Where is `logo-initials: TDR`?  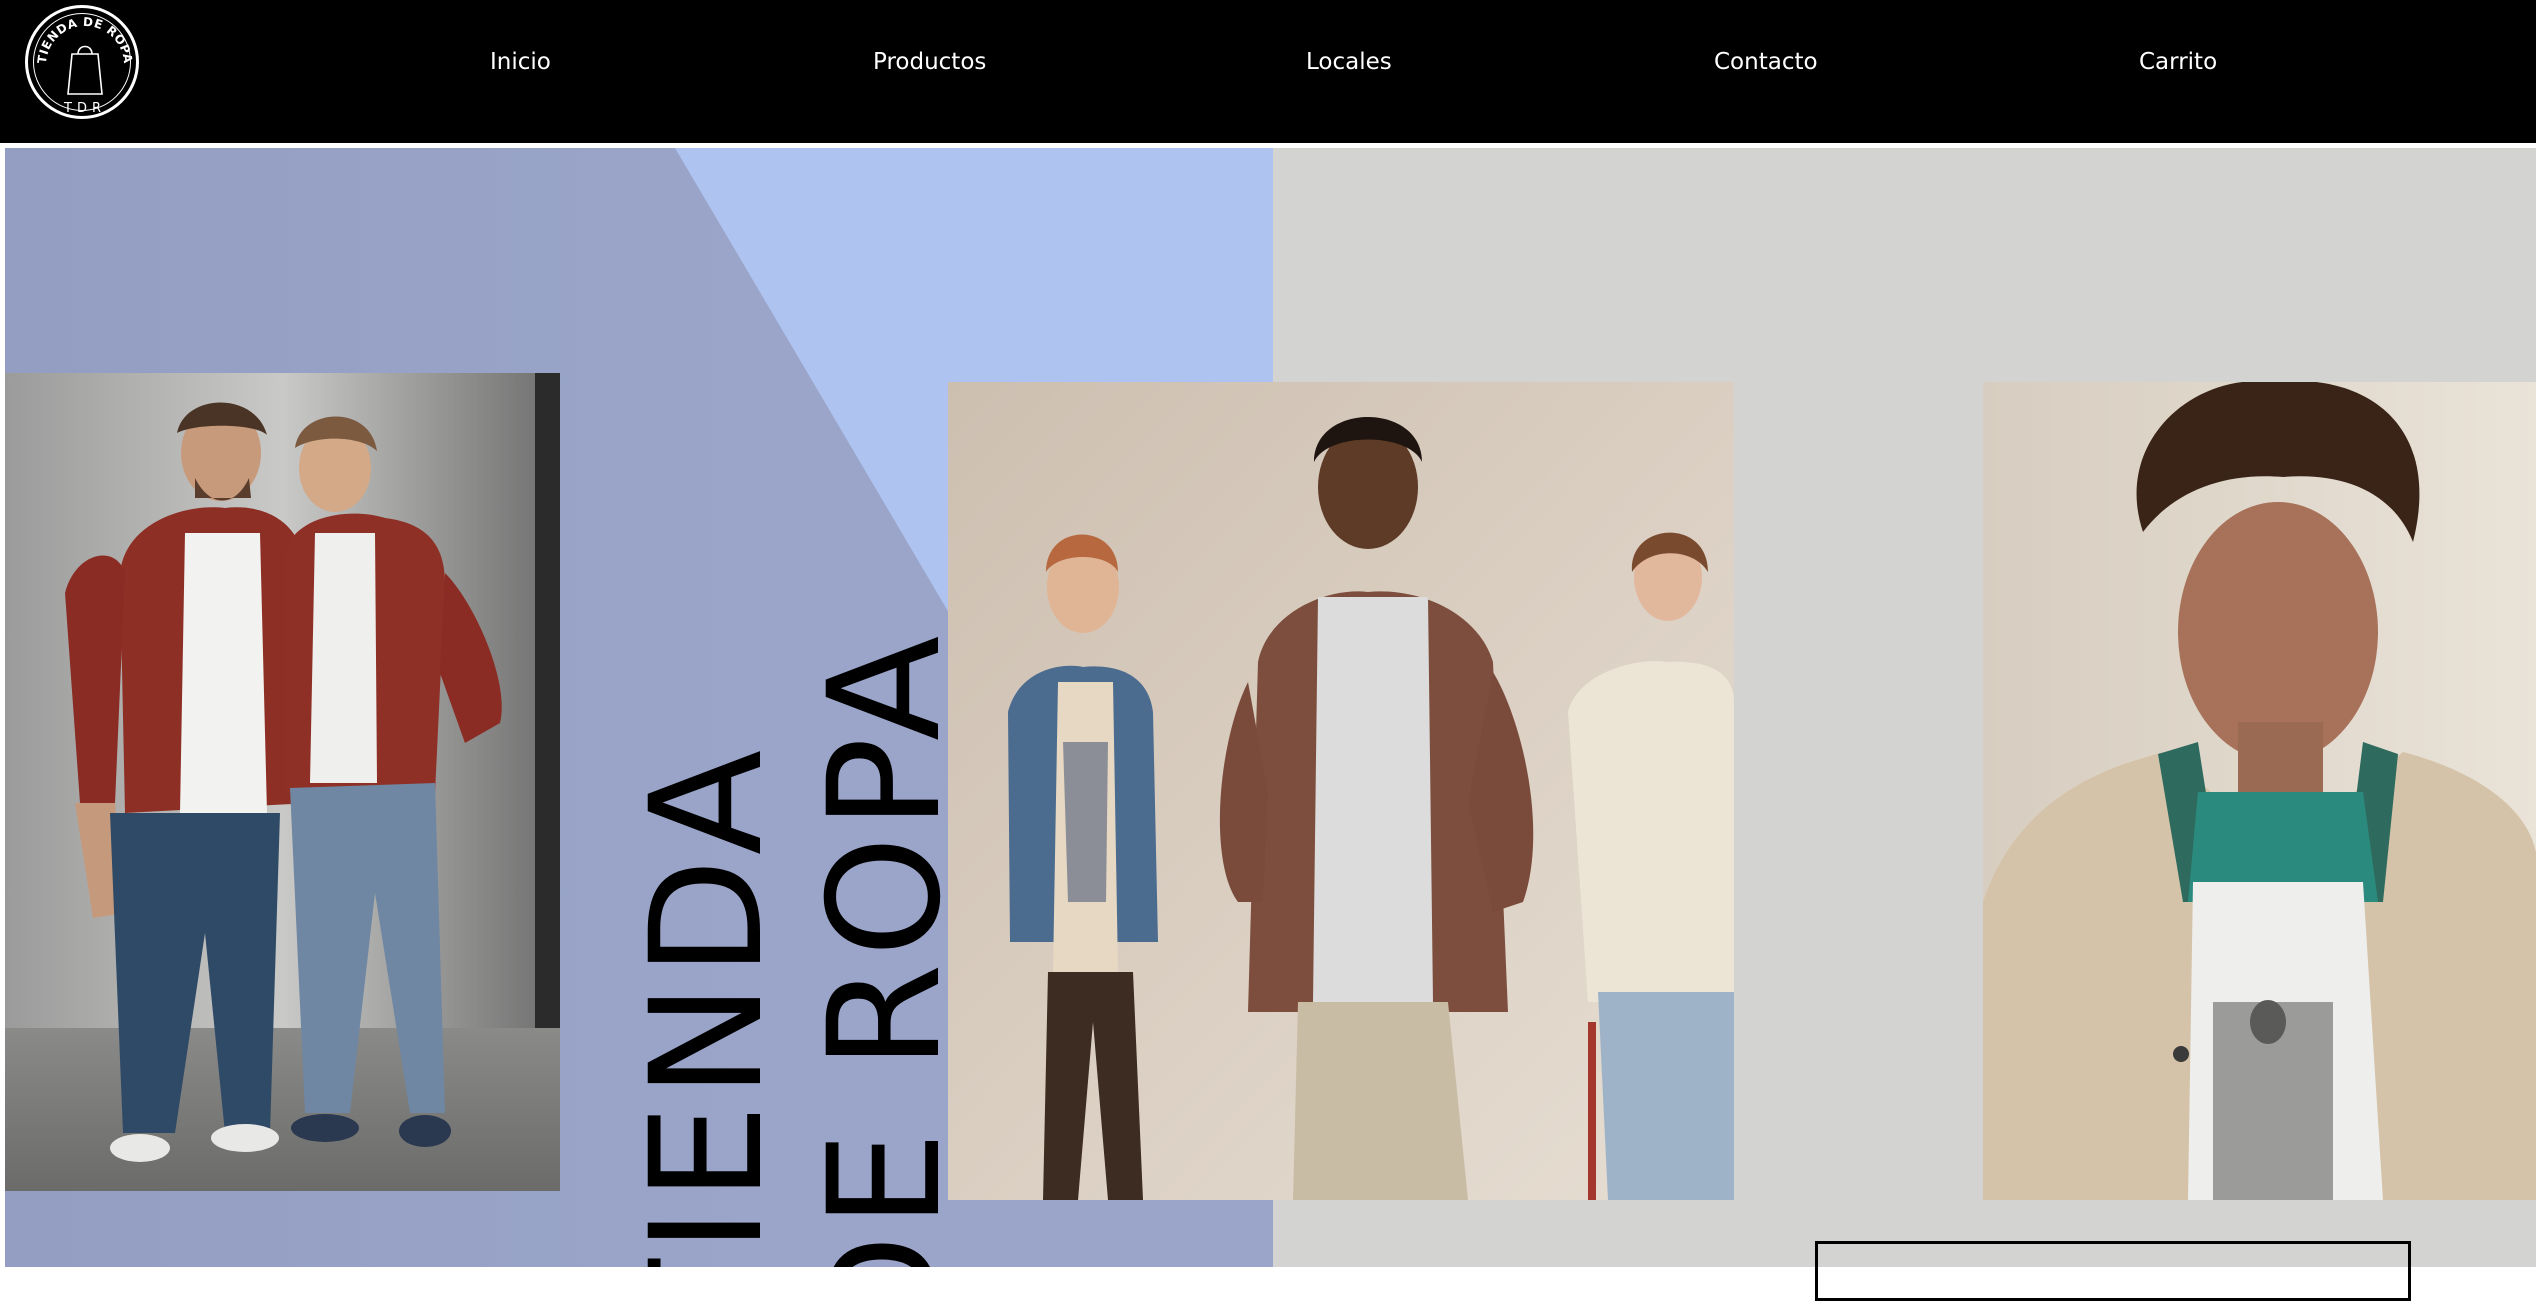 logo-initials: TDR is located at coordinates (84, 108).